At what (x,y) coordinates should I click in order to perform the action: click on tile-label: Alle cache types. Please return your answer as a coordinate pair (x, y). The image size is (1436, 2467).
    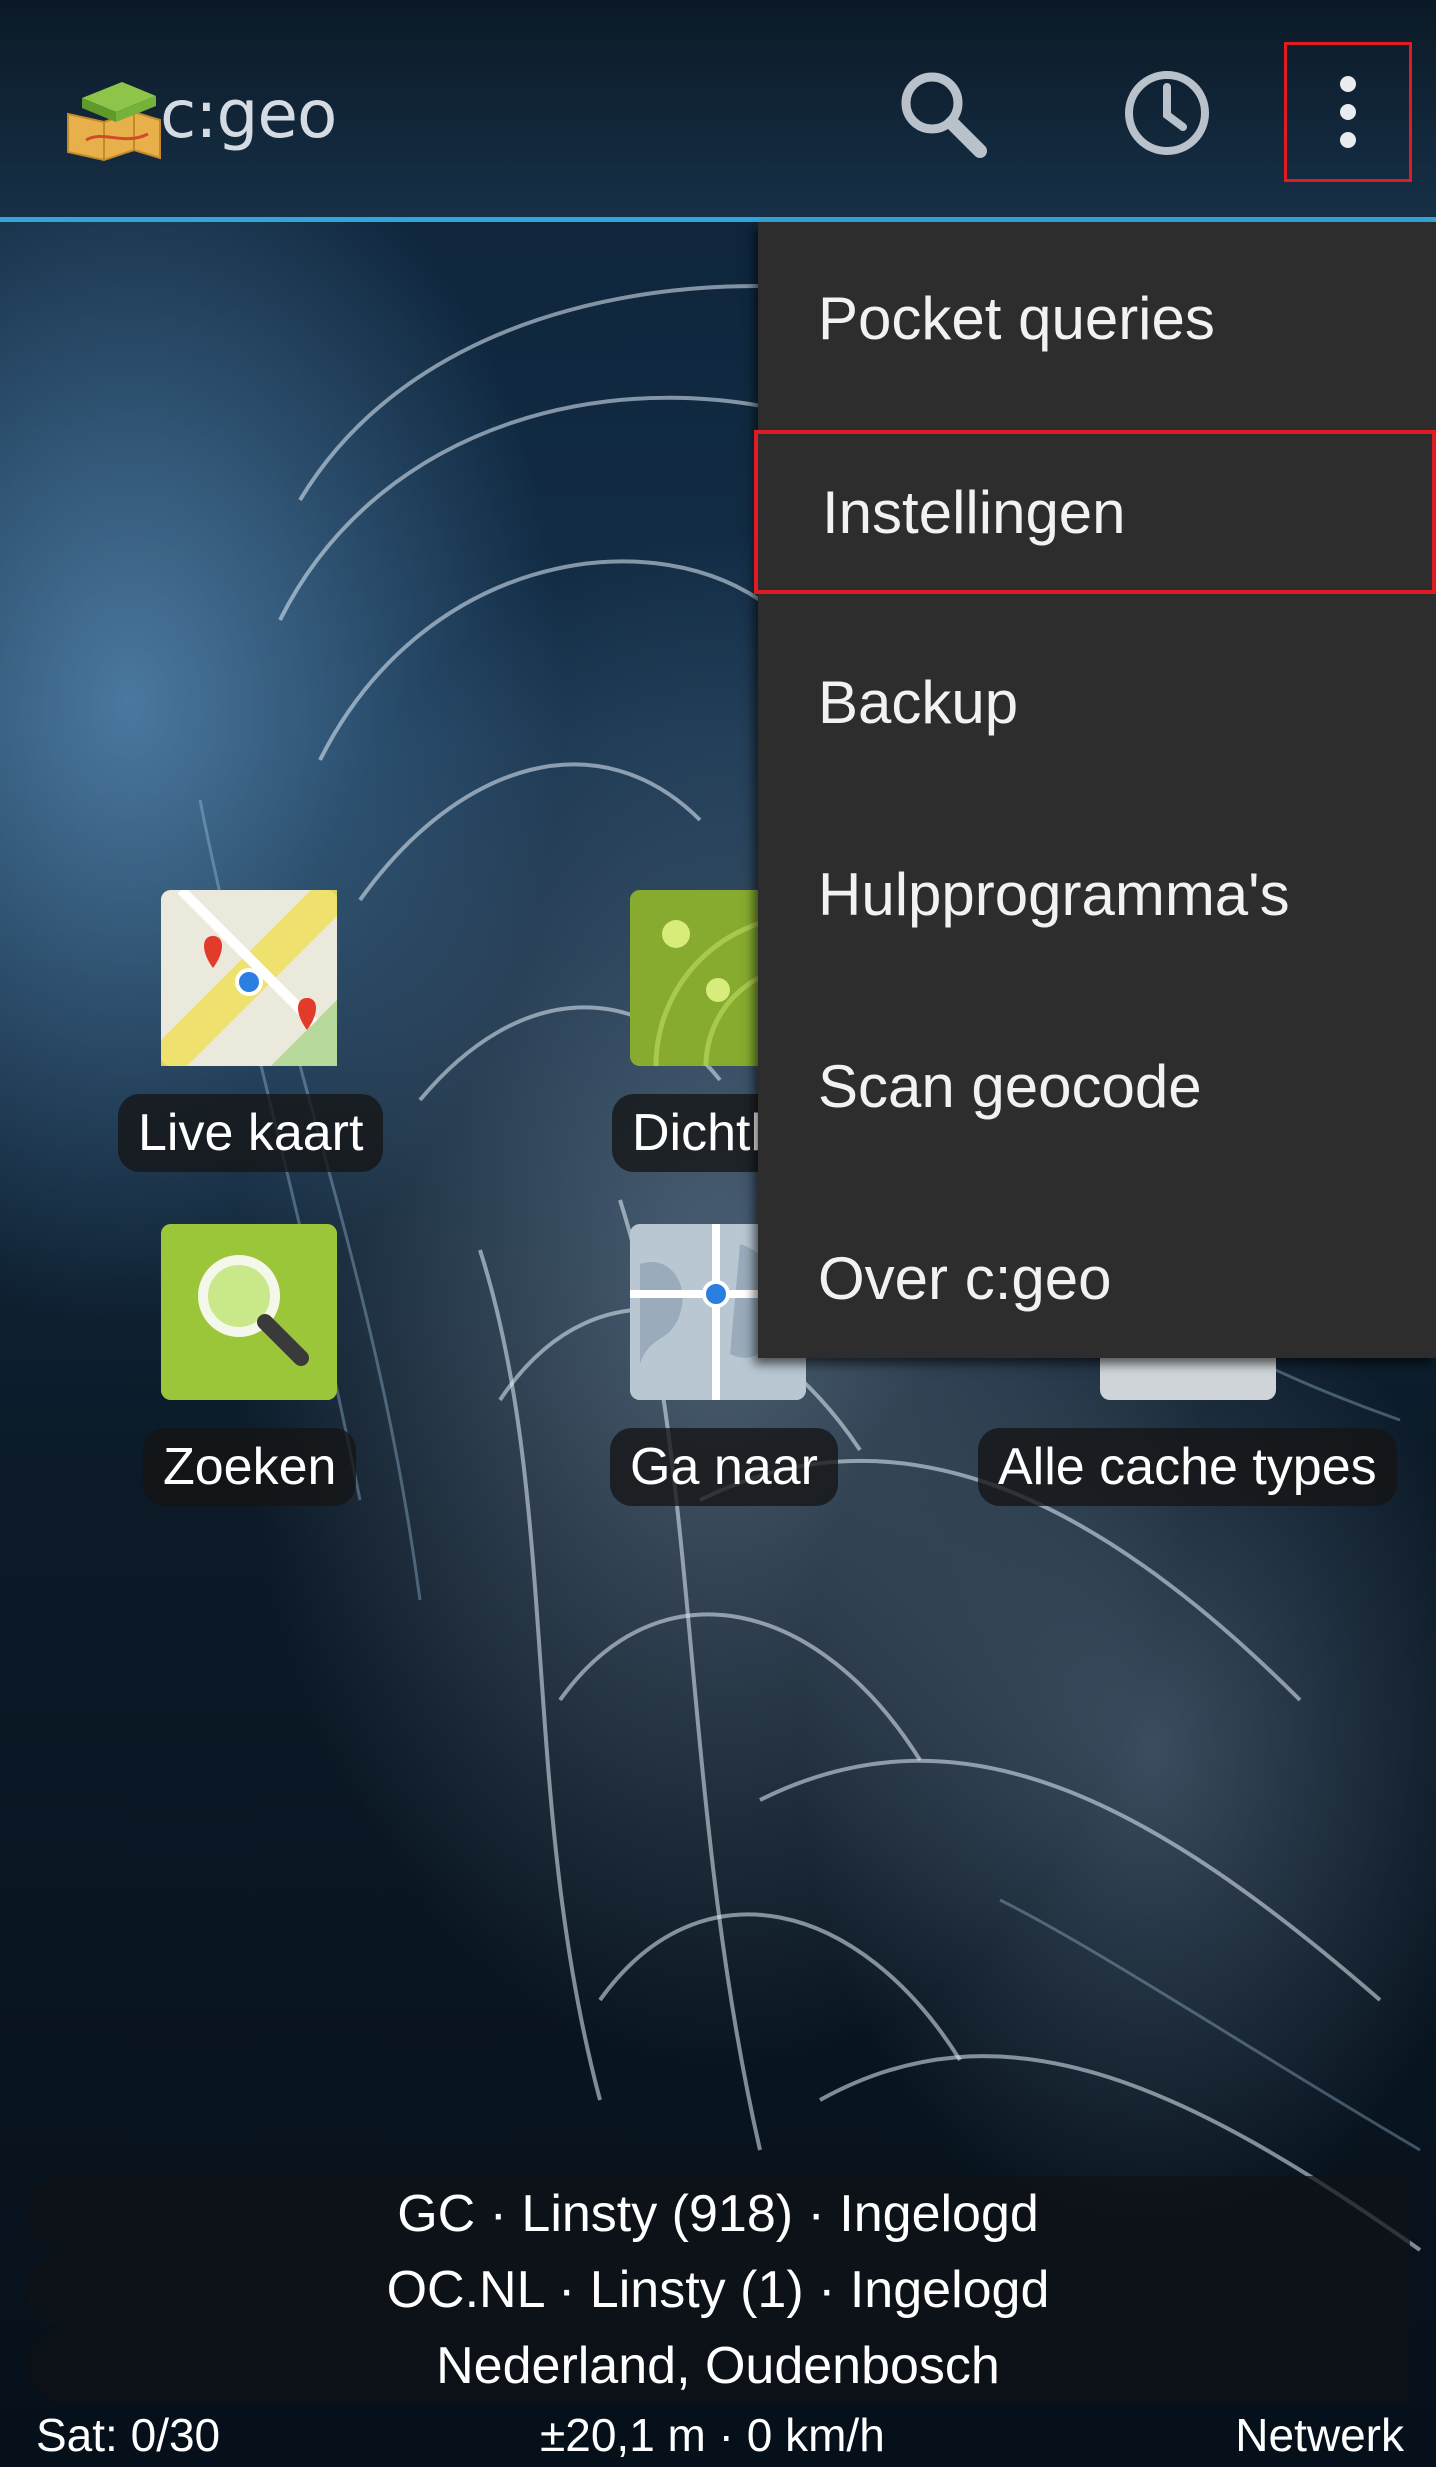
    Looking at the image, I should click on (1187, 1467).